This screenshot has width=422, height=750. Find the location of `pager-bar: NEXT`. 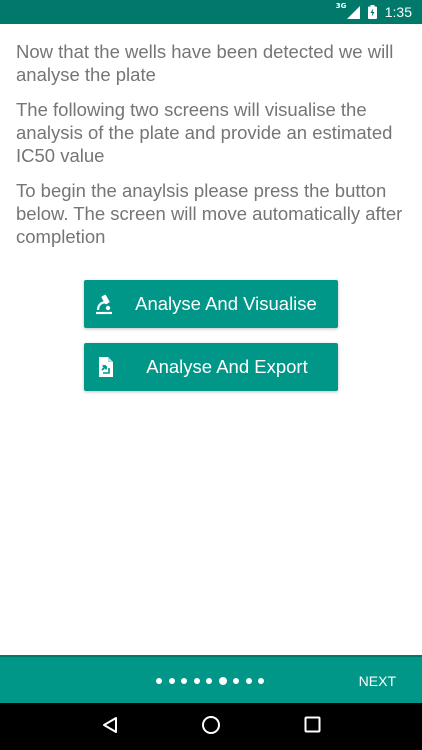

pager-bar: NEXT is located at coordinates (211, 679).